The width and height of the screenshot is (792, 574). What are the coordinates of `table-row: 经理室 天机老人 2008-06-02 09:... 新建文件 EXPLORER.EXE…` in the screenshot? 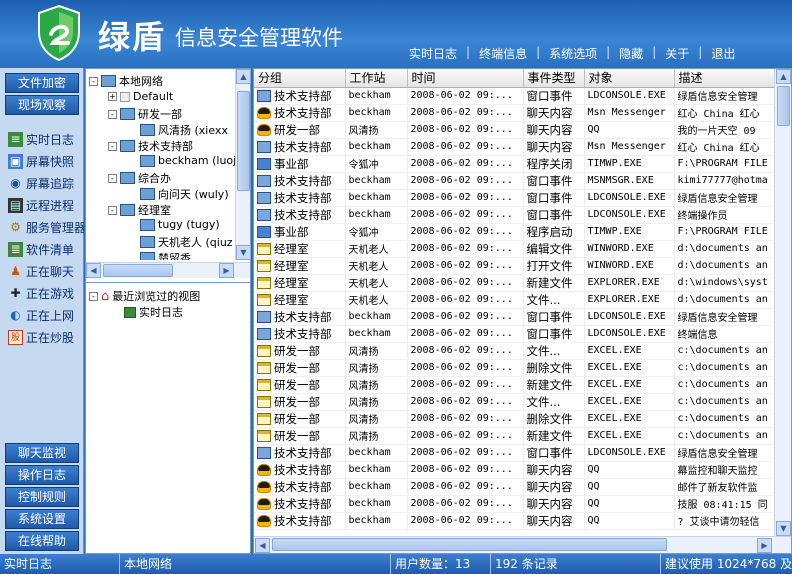 It's located at (514, 283).